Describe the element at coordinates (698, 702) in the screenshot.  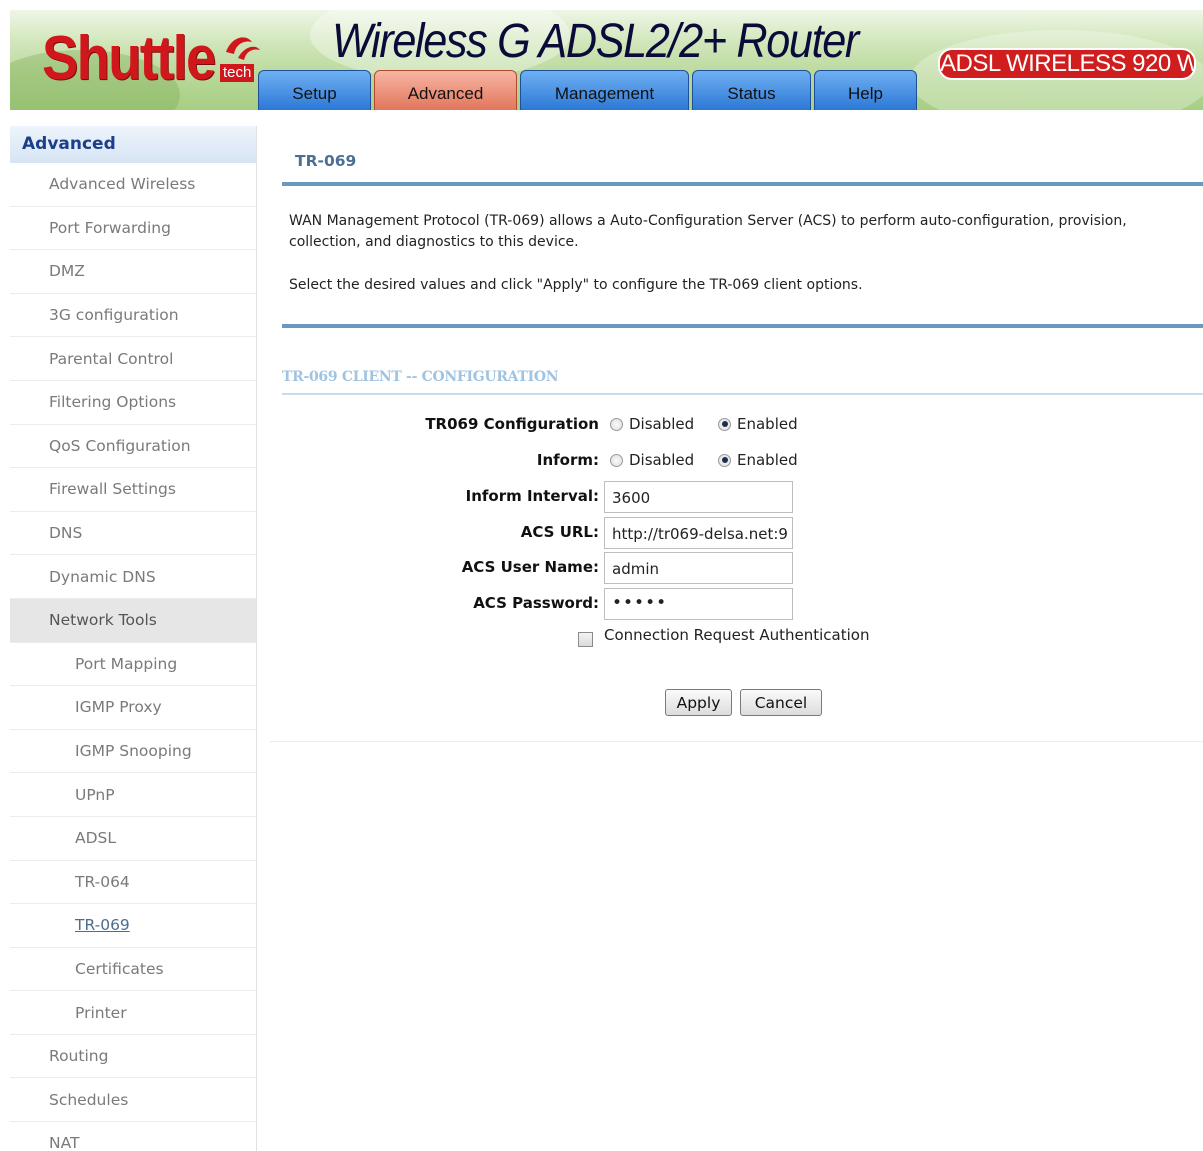
I see `apply-button: Apply` at that location.